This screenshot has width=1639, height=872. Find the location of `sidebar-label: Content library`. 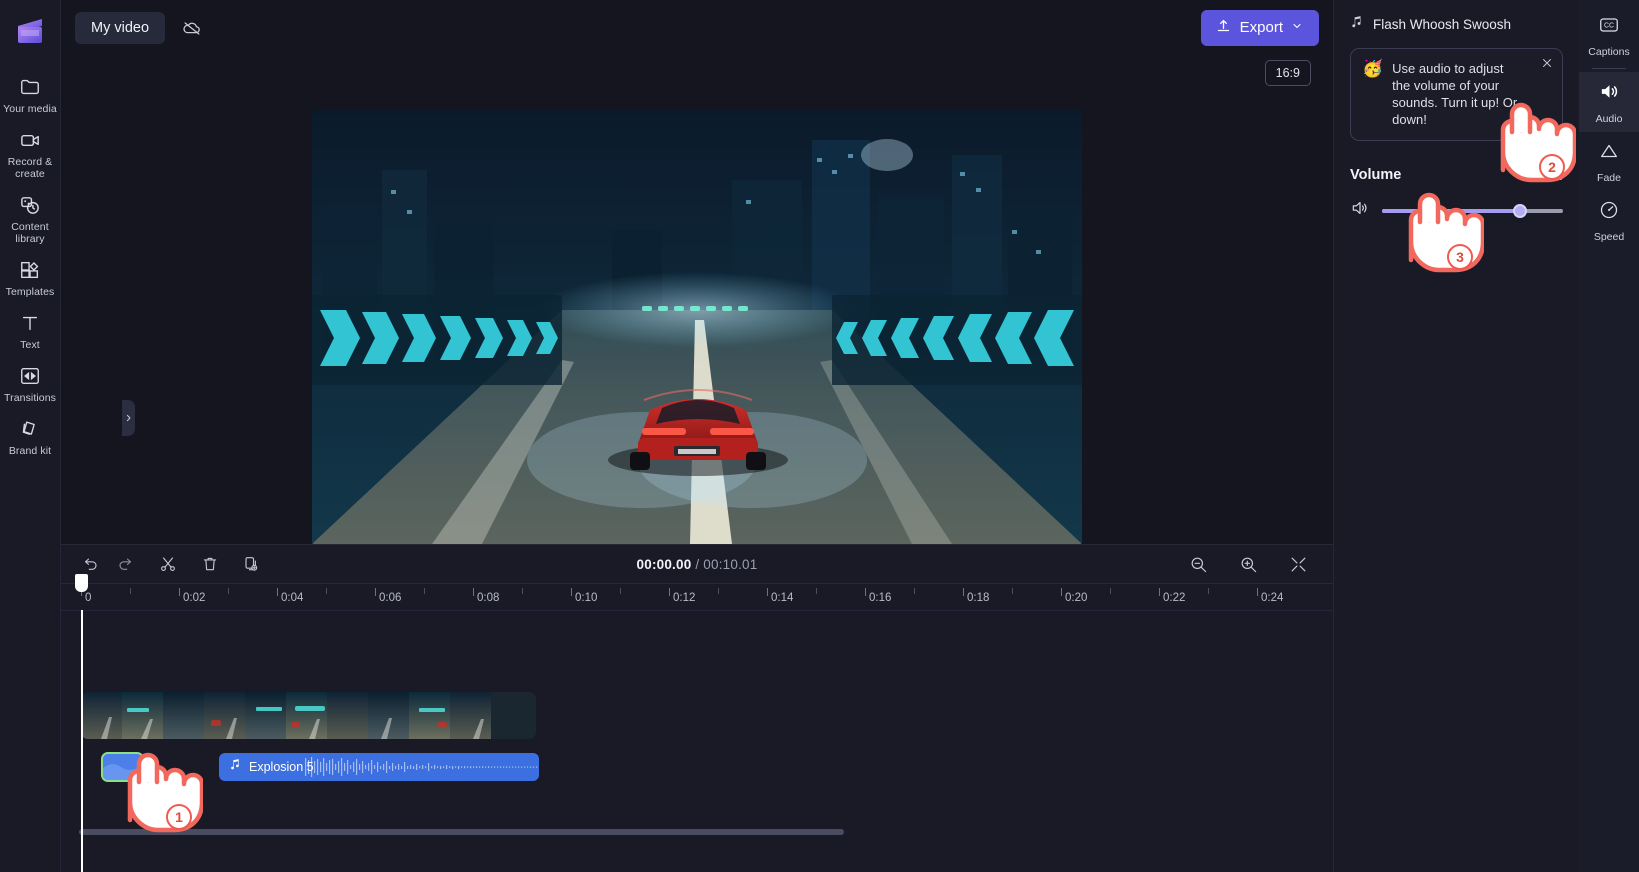

sidebar-label: Content library is located at coordinates (30, 233).